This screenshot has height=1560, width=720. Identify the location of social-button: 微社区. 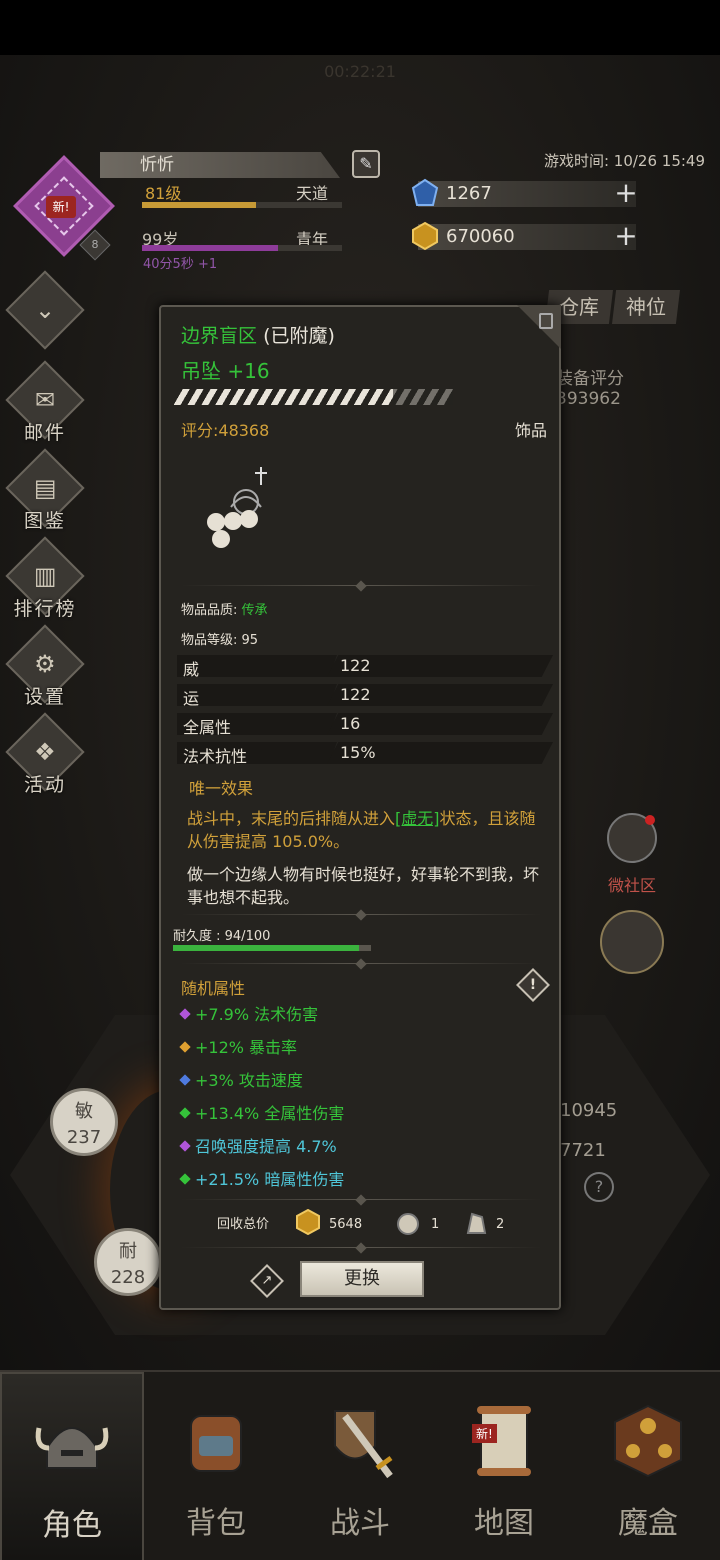
(632, 853).